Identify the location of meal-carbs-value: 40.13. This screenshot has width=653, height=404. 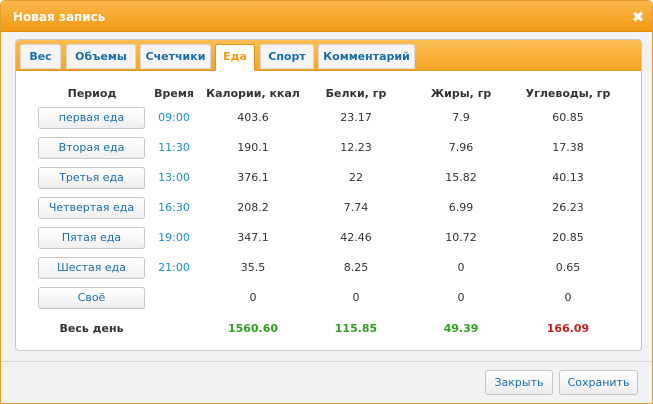
(568, 177).